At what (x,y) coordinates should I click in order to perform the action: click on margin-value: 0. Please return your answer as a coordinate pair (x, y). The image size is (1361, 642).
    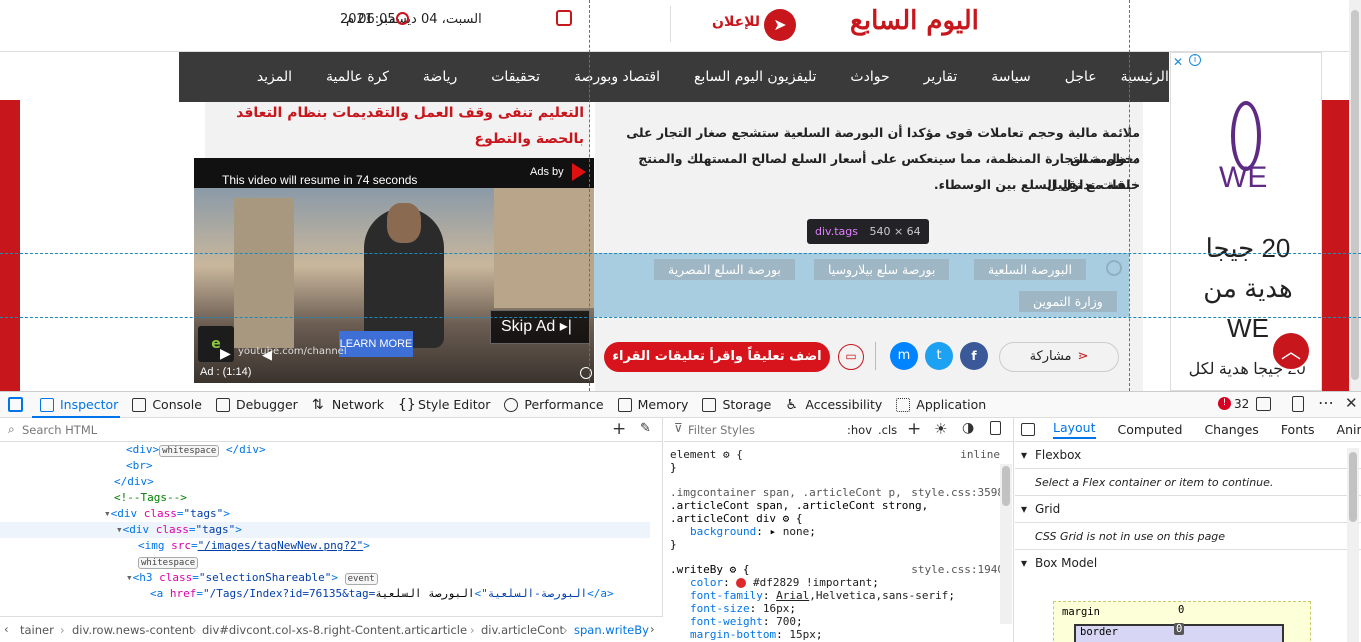
    Looking at the image, I should click on (1181, 610).